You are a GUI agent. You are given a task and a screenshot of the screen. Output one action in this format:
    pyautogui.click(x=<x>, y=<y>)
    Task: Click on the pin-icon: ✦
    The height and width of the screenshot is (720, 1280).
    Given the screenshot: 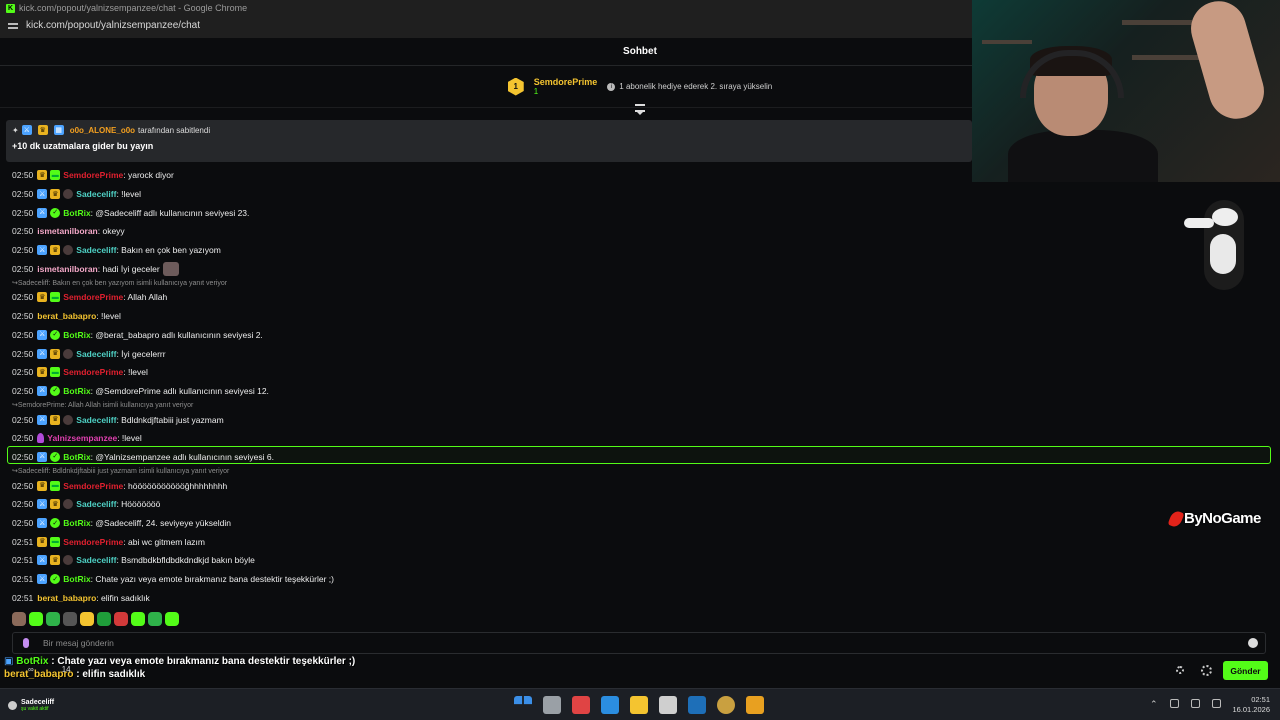 What is the action you would take?
    pyautogui.click(x=15, y=130)
    